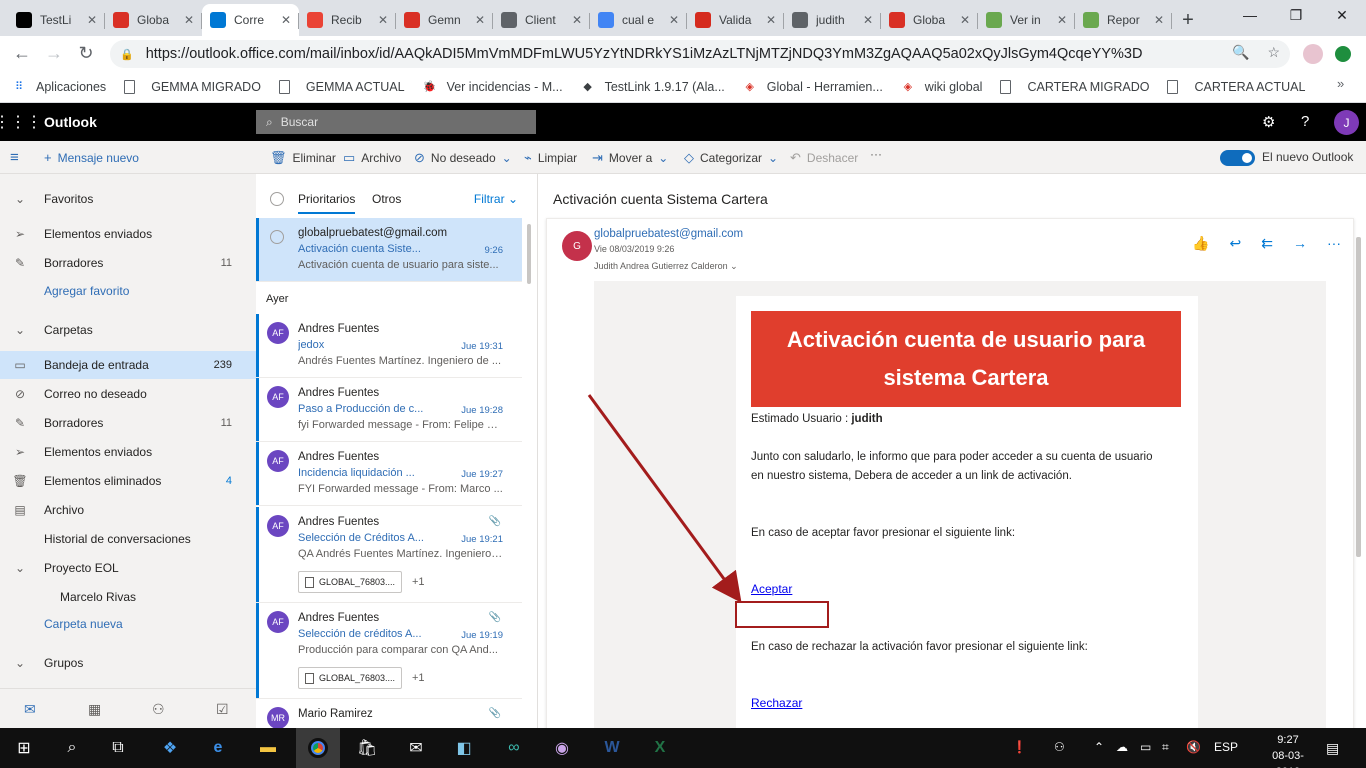 This screenshot has width=1366, height=768. Describe the element at coordinates (128, 481) in the screenshot. I see `folder-item: 🗑 Elementos eliminados 4` at that location.